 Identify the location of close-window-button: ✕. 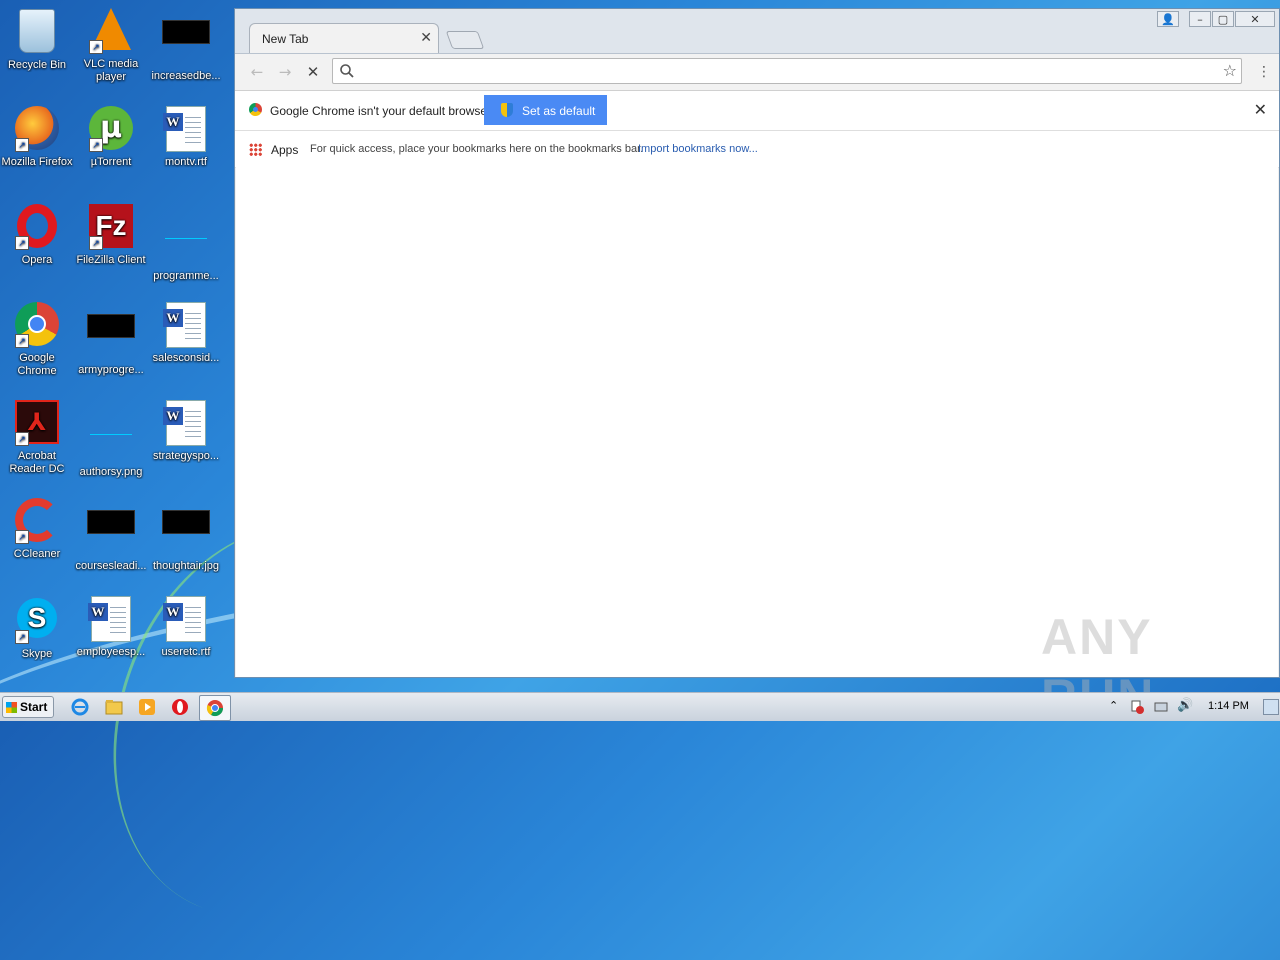
(1255, 19).